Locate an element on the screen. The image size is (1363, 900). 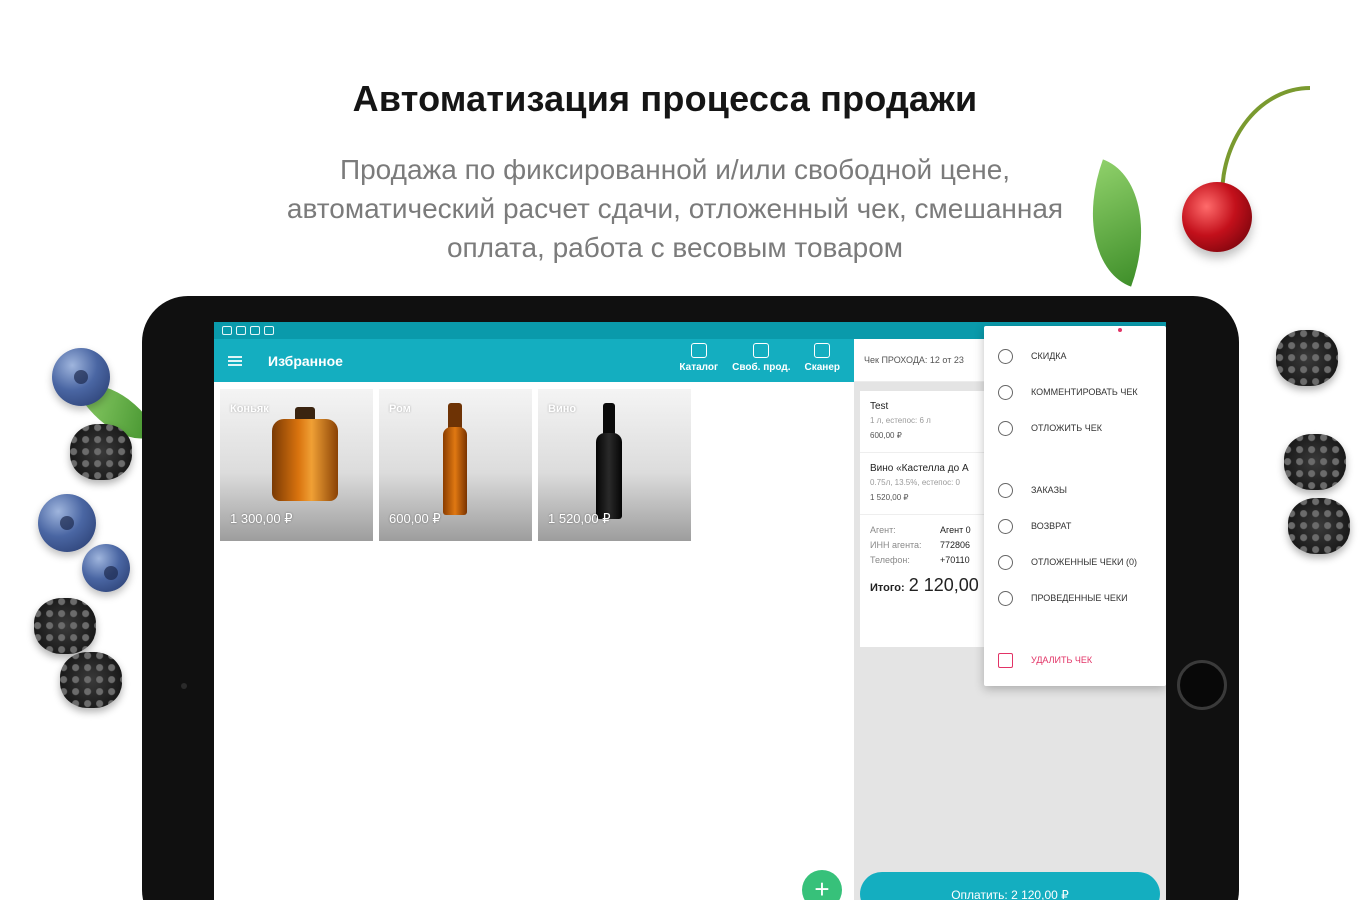
menu-item-label: ПРОВЕДЕННЫЕ ЧЕКИ is located at coordinates (1079, 598).